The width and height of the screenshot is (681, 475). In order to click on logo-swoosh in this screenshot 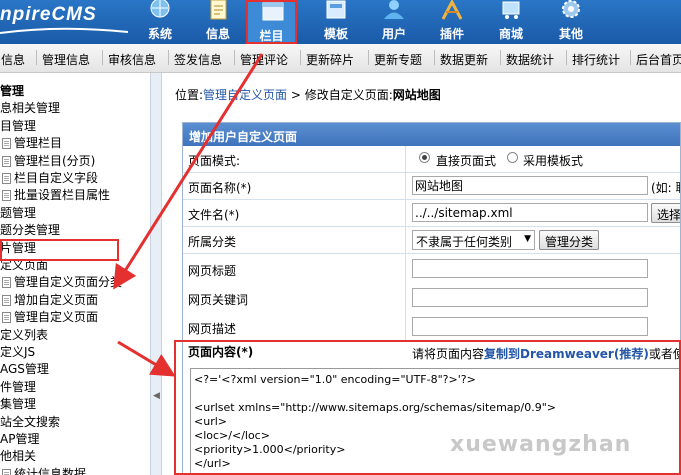, I will do `click(64, 30)`.